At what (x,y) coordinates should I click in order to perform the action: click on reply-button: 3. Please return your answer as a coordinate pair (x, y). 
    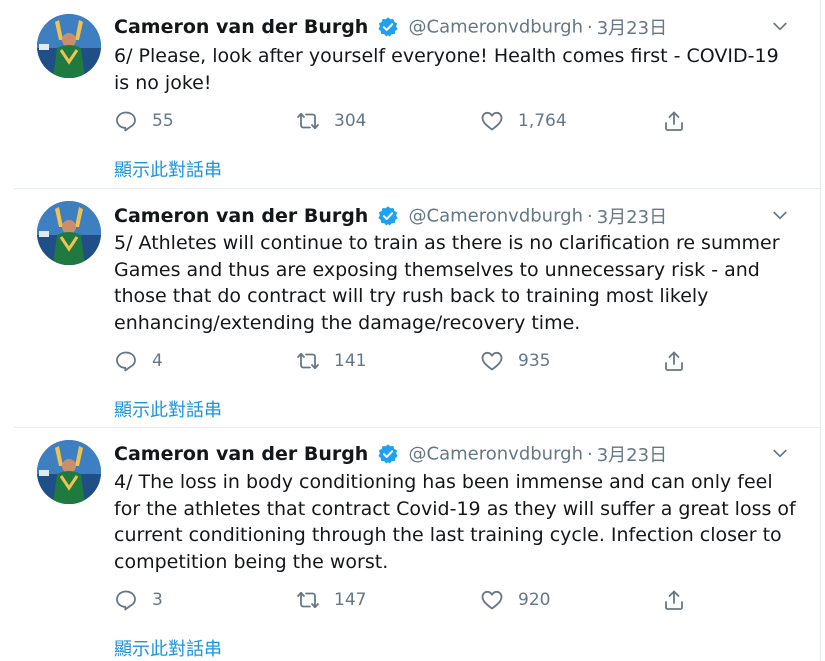
    Looking at the image, I should click on (138, 600).